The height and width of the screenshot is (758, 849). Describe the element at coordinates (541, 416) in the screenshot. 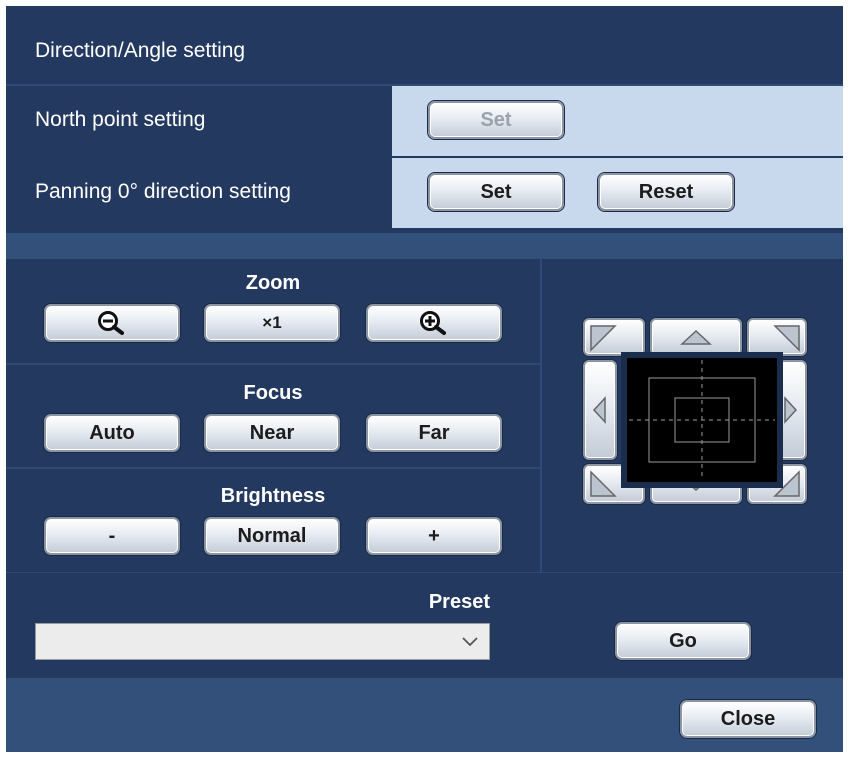

I see `vertical-divider` at that location.